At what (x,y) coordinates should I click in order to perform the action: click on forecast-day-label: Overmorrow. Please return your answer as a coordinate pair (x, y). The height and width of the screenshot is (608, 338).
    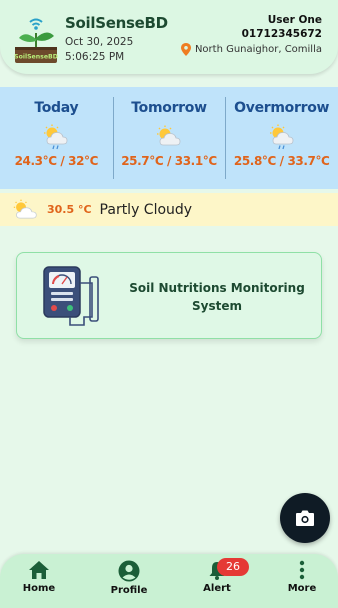
    Looking at the image, I should click on (282, 108).